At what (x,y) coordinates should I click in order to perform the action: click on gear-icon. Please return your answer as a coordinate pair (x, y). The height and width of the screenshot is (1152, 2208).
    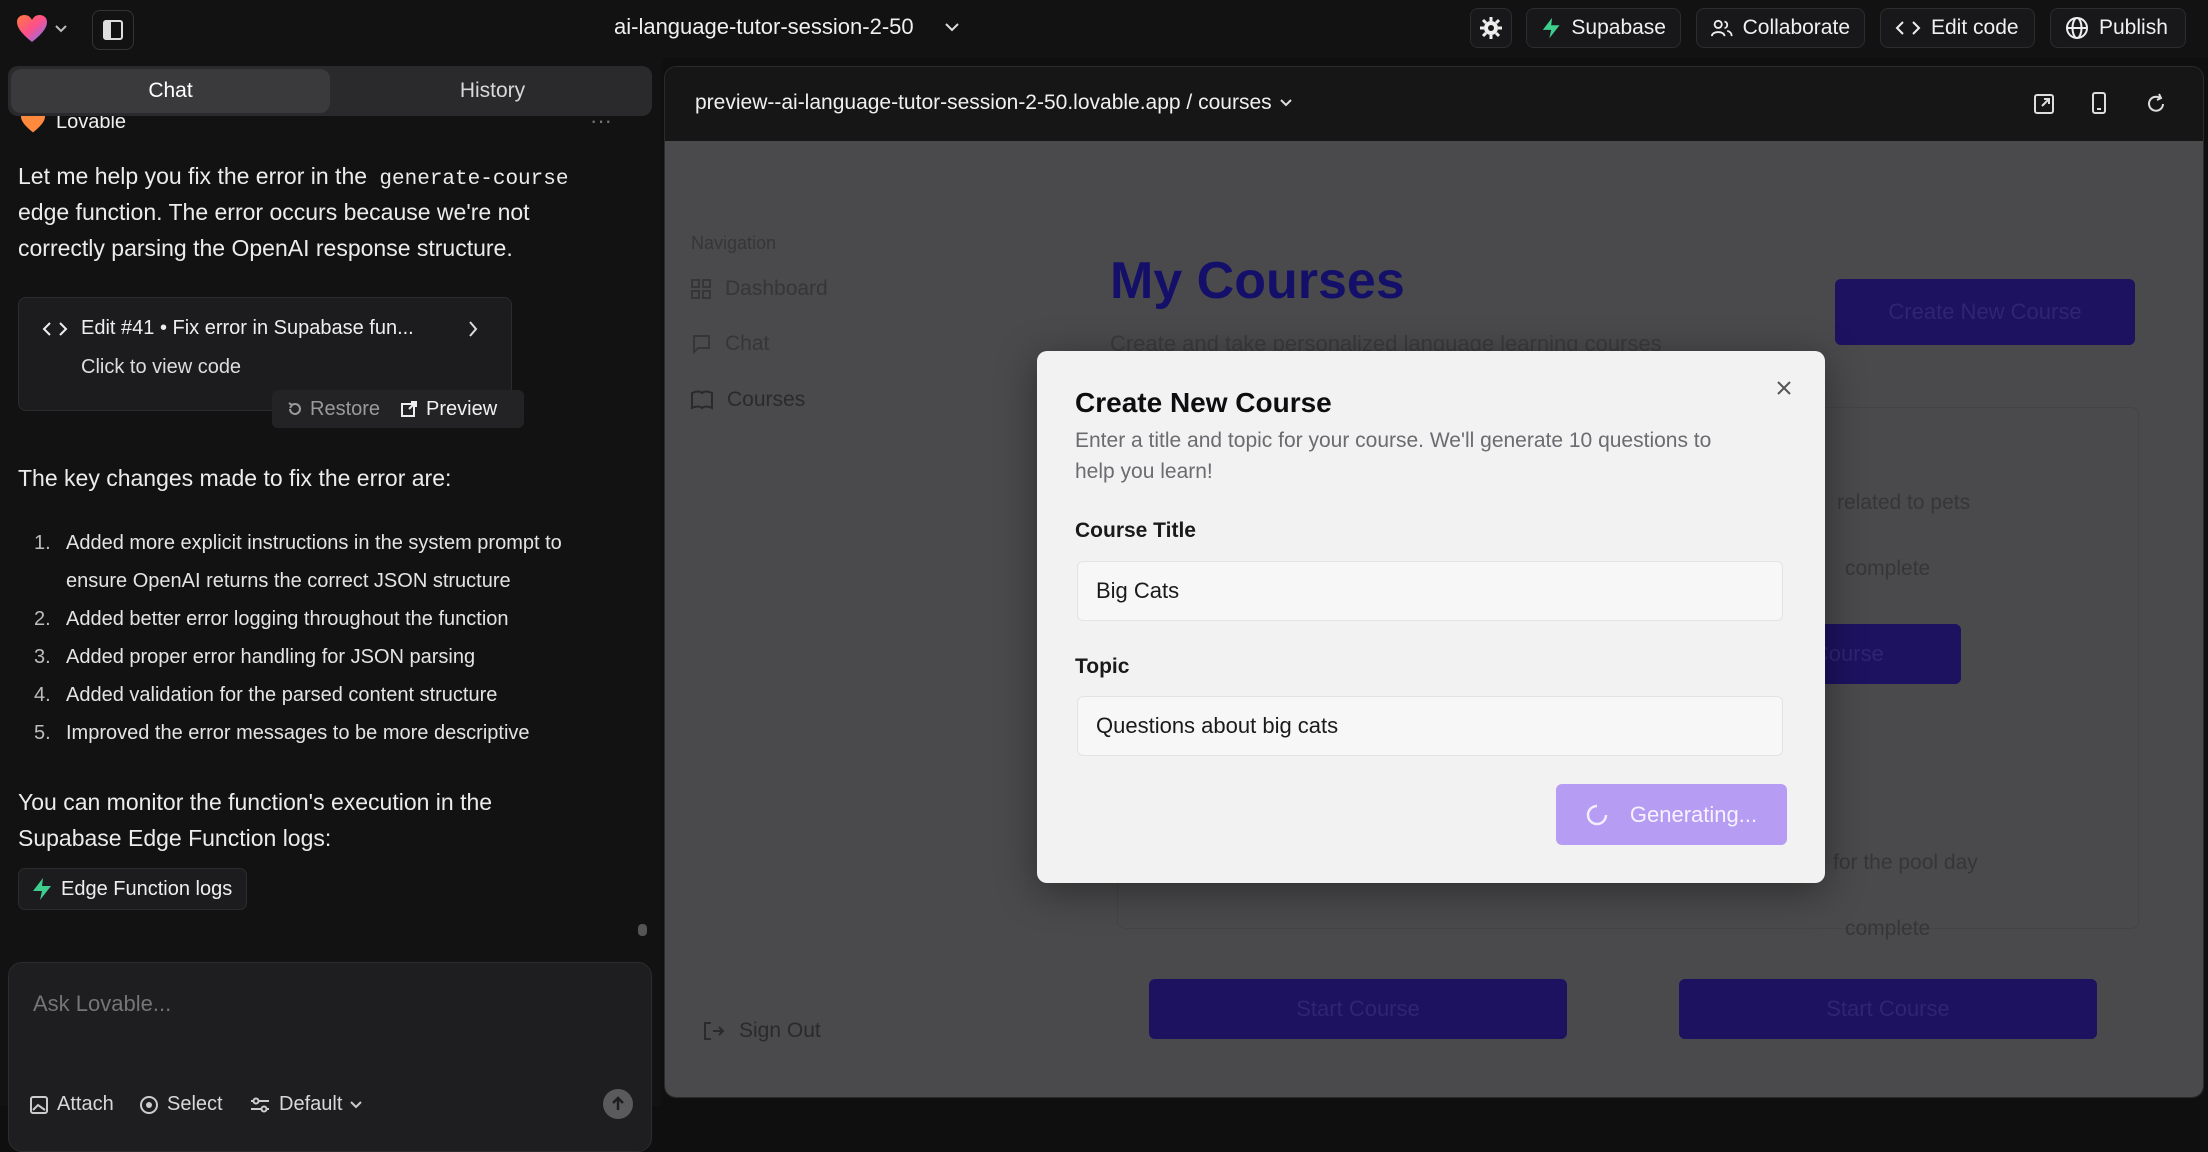
    Looking at the image, I should click on (1491, 28).